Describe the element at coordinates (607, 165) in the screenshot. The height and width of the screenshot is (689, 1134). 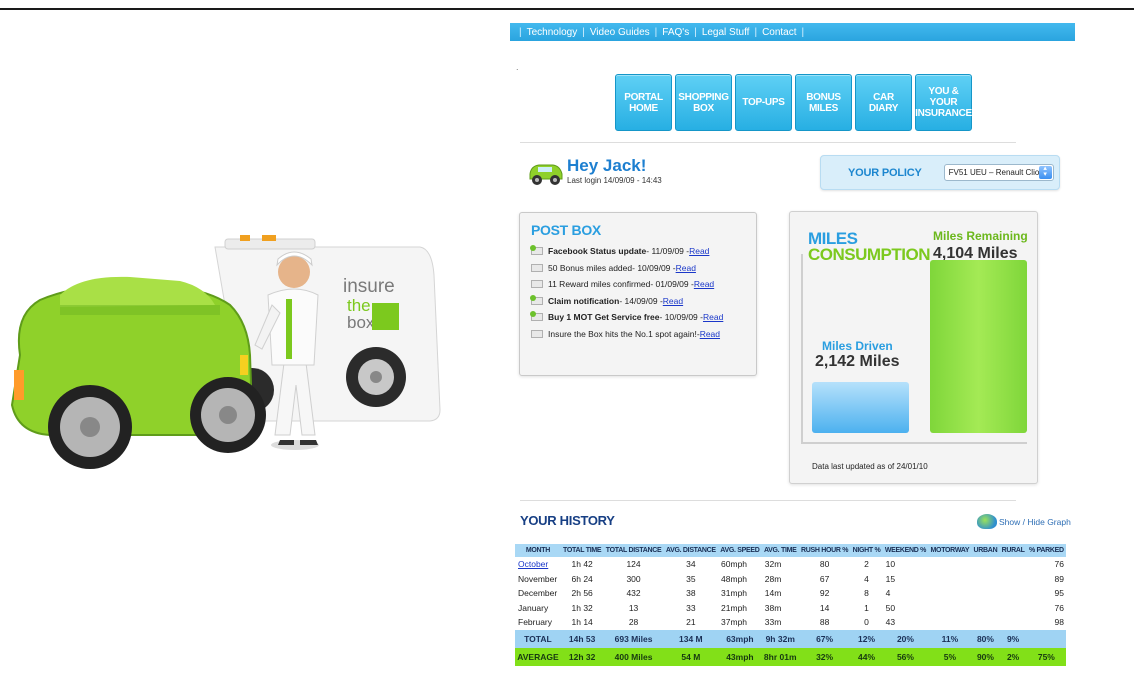
I see `greeting-title: Hey Jack!` at that location.